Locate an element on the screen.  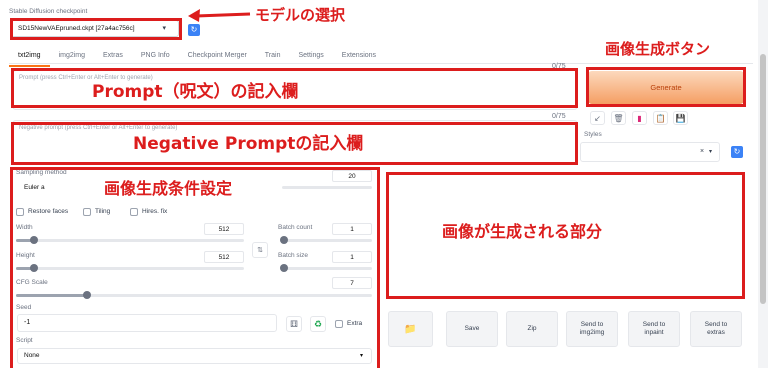
tab-img2img: img2img is located at coordinates (72, 58).